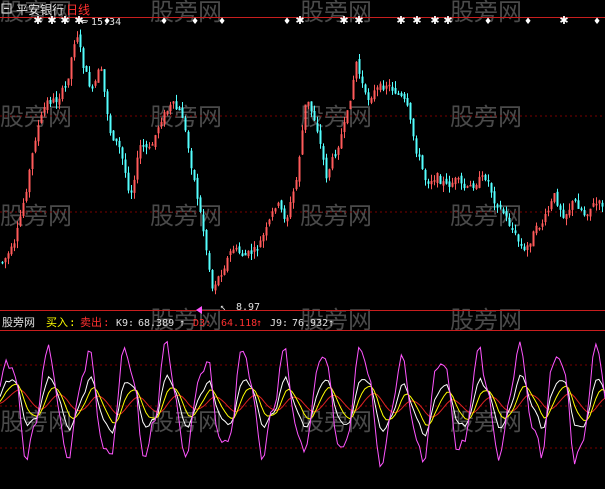 The width and height of the screenshot is (605, 489). Describe the element at coordinates (248, 307) in the screenshot. I see `low-price-label: 8.97` at that location.